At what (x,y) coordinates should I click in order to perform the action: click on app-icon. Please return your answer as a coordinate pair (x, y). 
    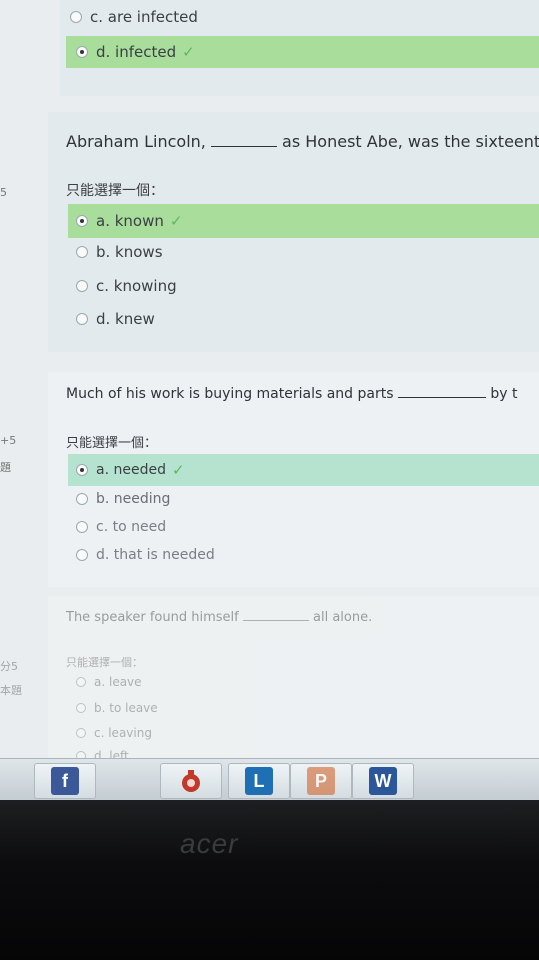
    Looking at the image, I should click on (191, 781).